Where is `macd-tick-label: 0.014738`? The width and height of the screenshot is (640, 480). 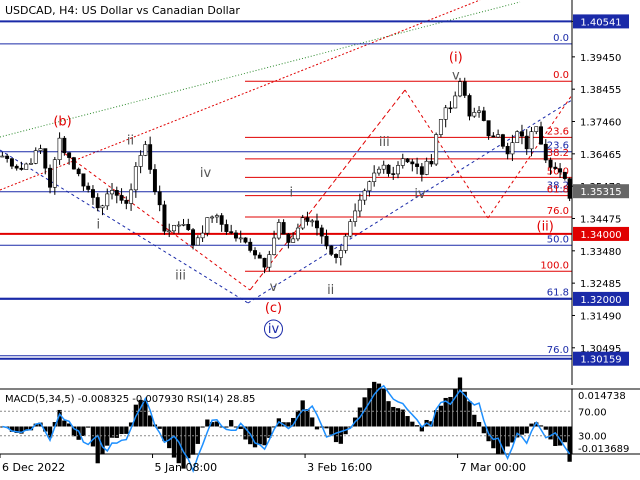 macd-tick-label: 0.014738 is located at coordinates (602, 396).